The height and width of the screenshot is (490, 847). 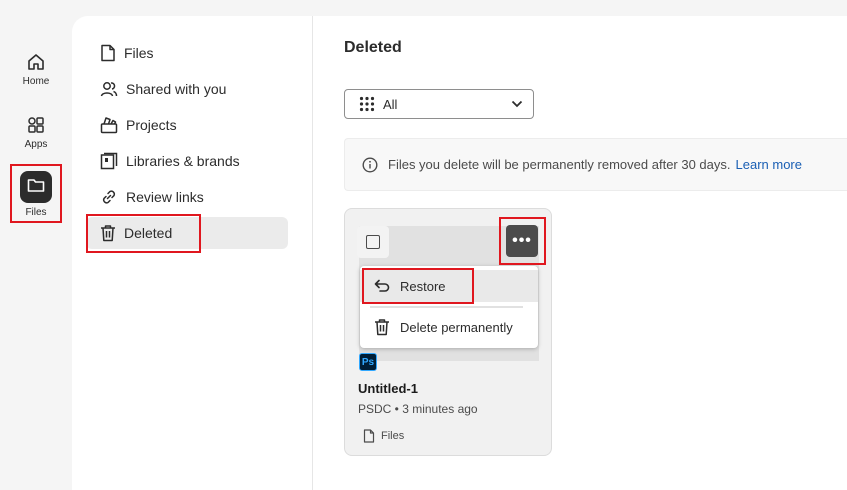 What do you see at coordinates (393, 436) in the screenshot?
I see `file-location-label: Files` at bounding box center [393, 436].